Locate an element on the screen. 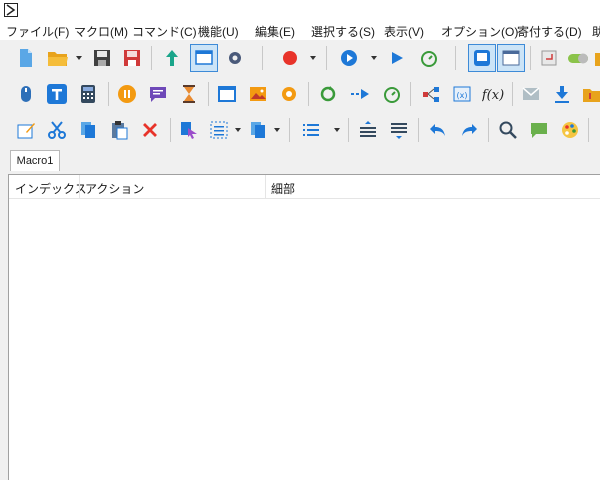 The width and height of the screenshot is (600, 480). folder-alert-icon is located at coordinates (595, 58).